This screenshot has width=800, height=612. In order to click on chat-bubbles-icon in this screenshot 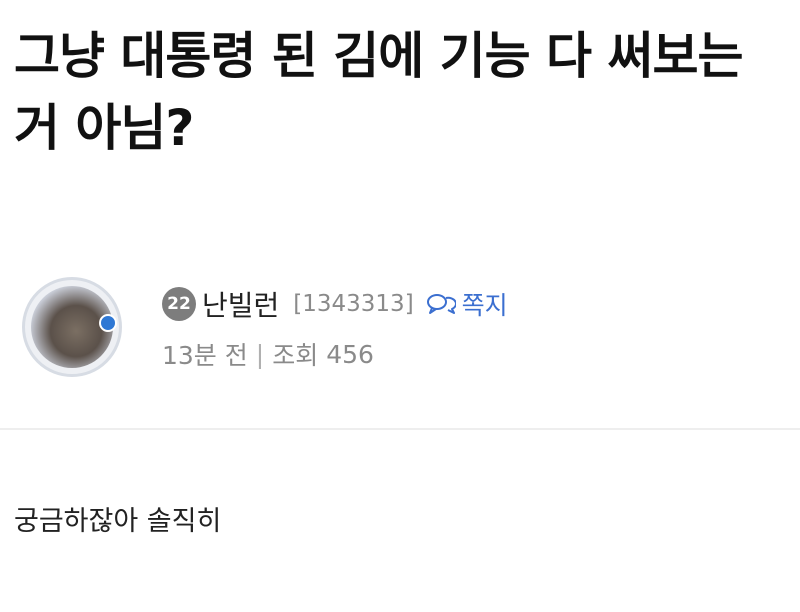, I will do `click(441, 304)`.